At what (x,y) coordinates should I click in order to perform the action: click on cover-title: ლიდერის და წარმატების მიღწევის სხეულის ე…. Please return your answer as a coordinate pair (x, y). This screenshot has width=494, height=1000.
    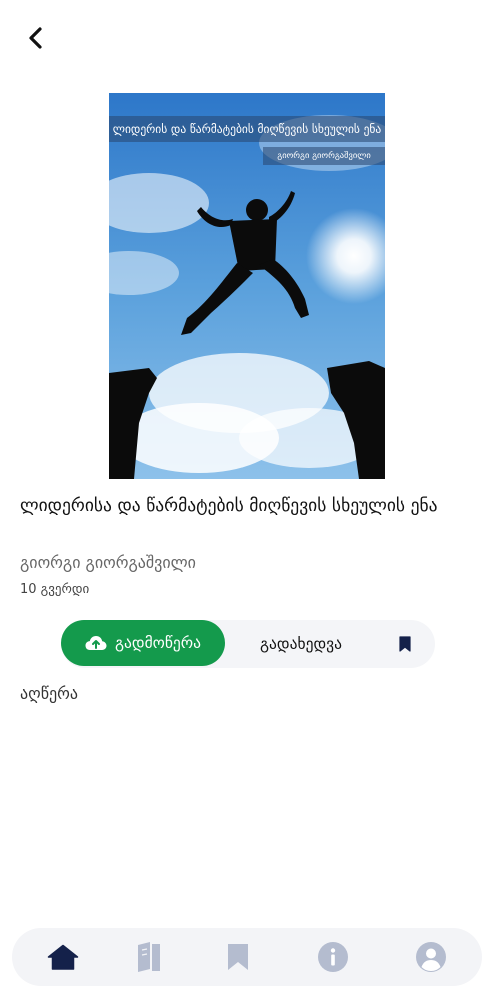
    Looking at the image, I should click on (247, 129).